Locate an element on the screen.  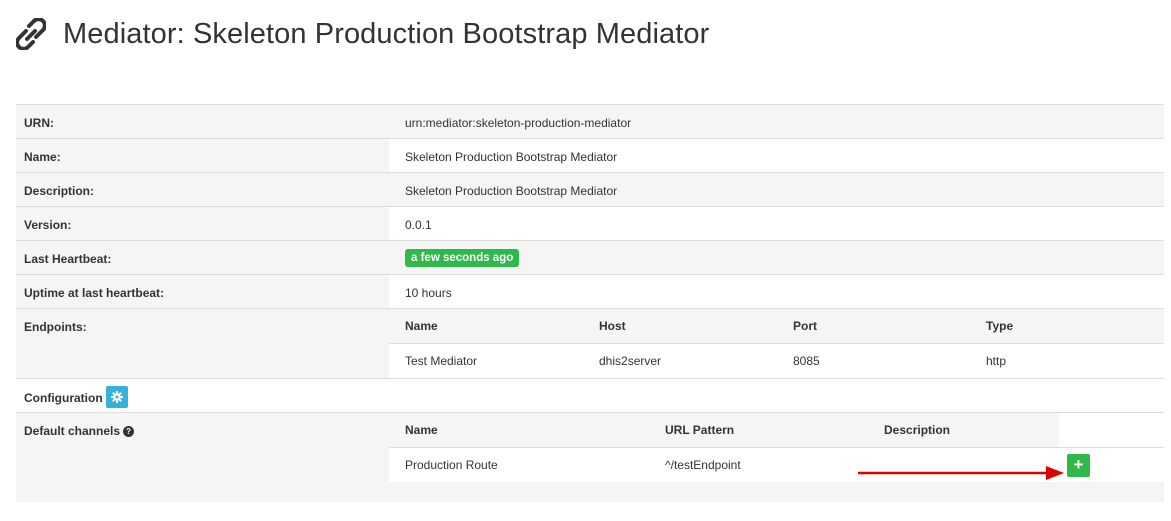
configuration-button is located at coordinates (116, 397).